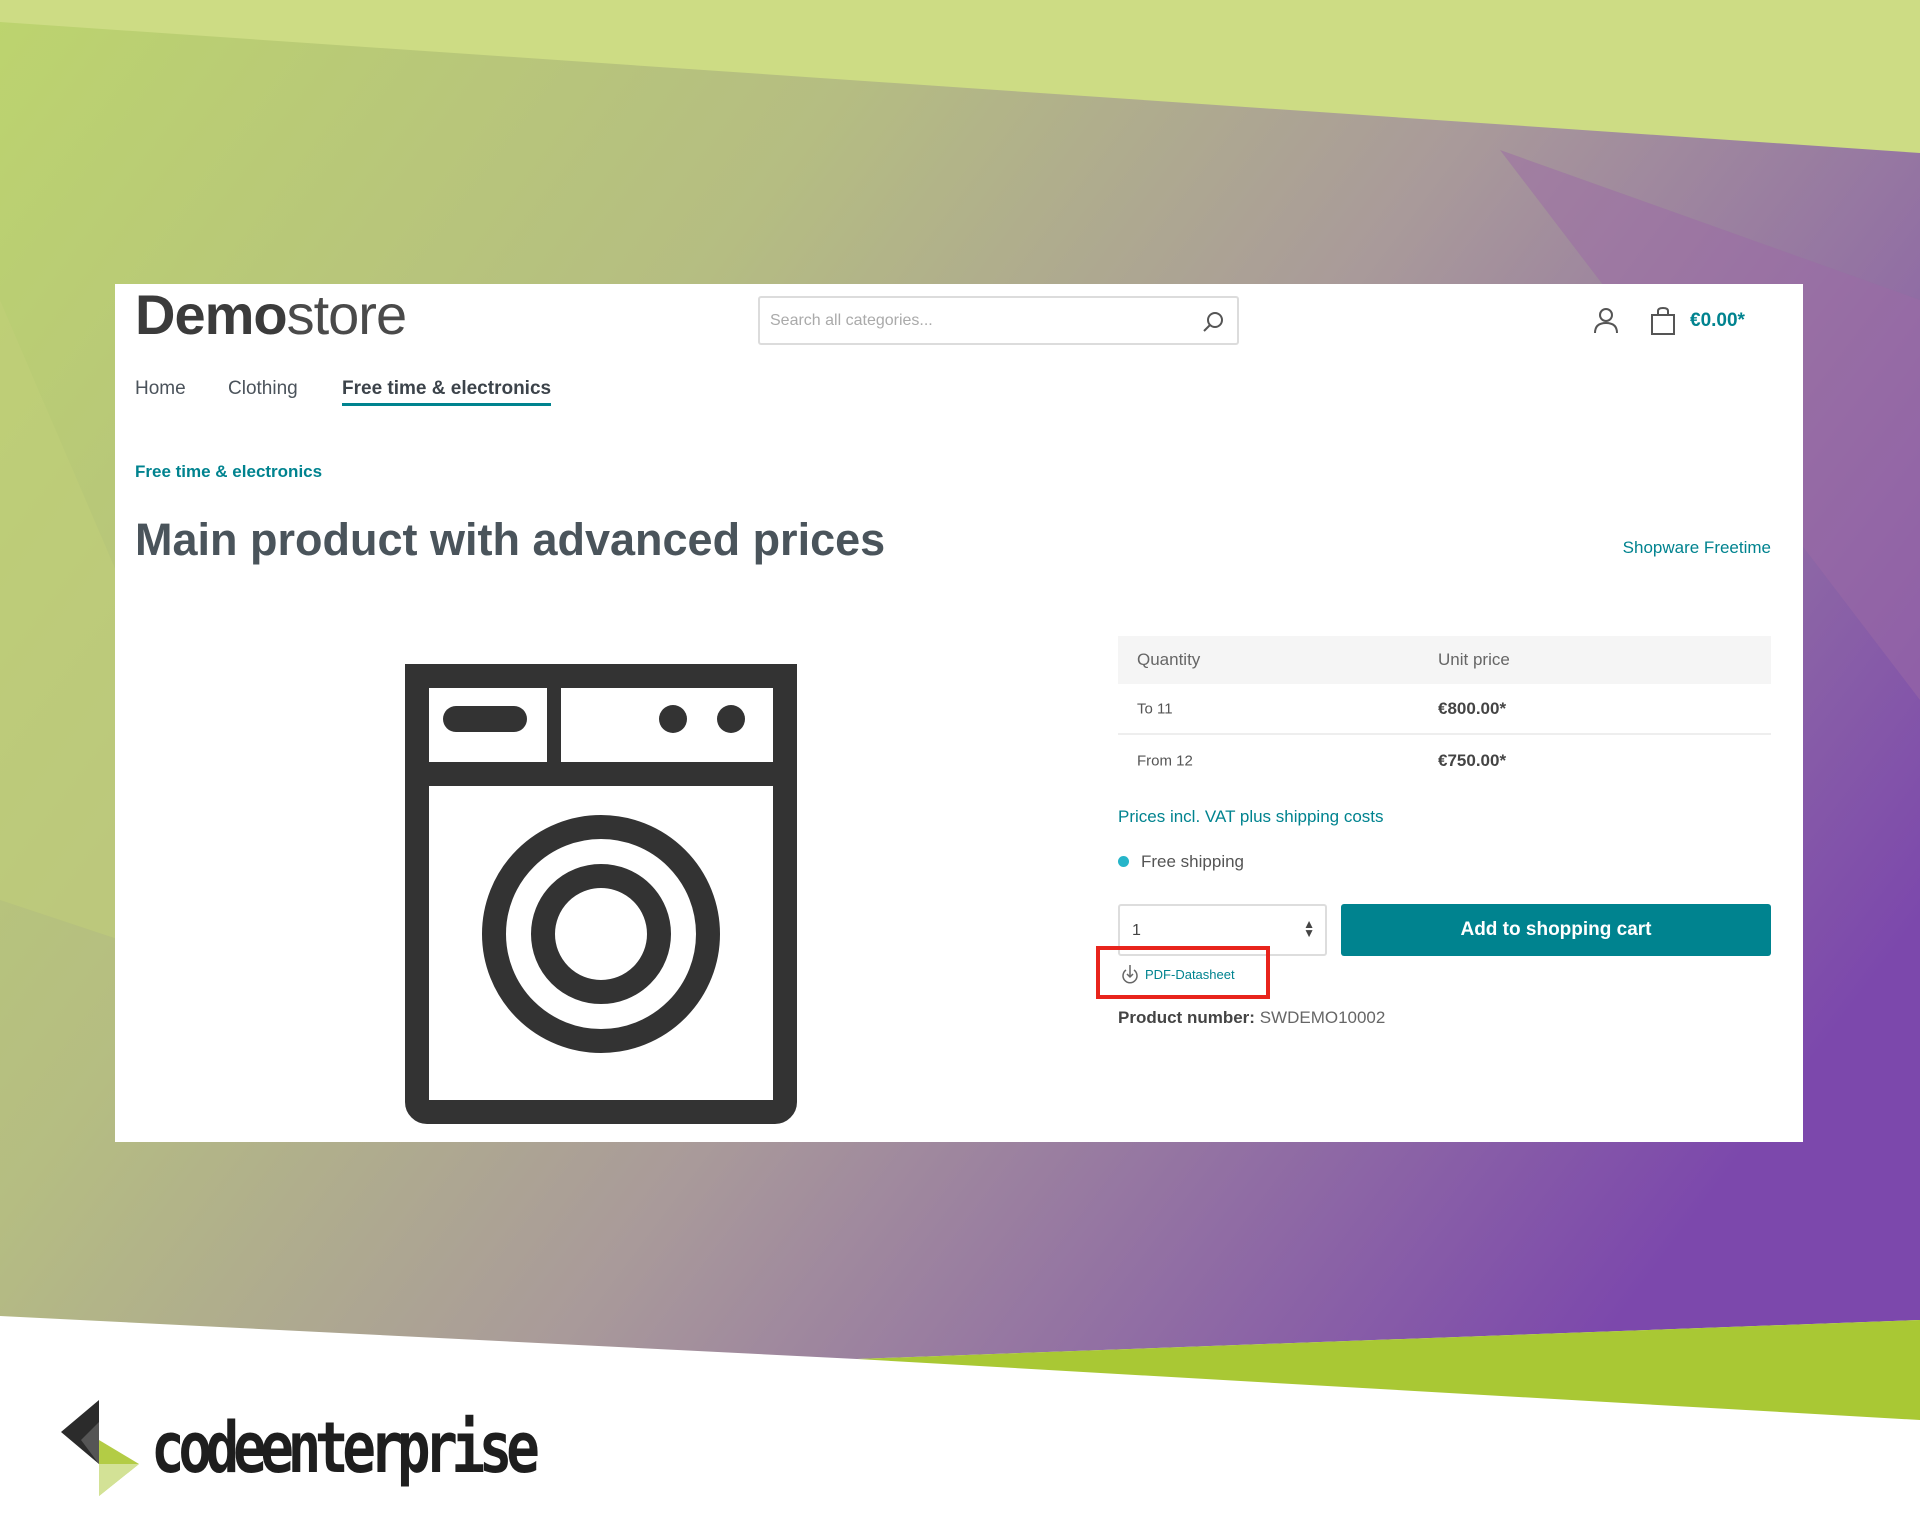  Describe the element at coordinates (1252, 1017) in the screenshot. I see `product-number: Product number: SWDEMO10002` at that location.